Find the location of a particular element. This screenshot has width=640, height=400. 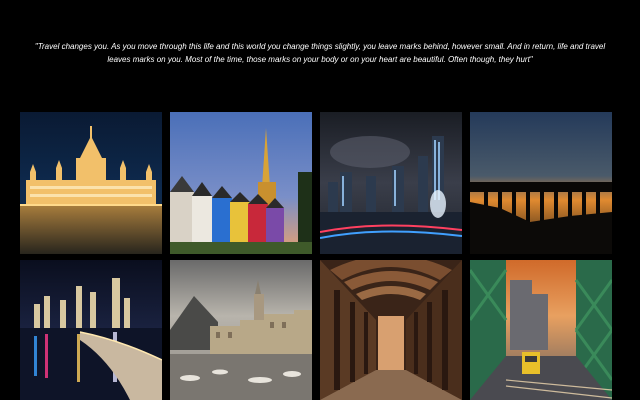

gallery-photo-skyline-water is located at coordinates (91, 330).